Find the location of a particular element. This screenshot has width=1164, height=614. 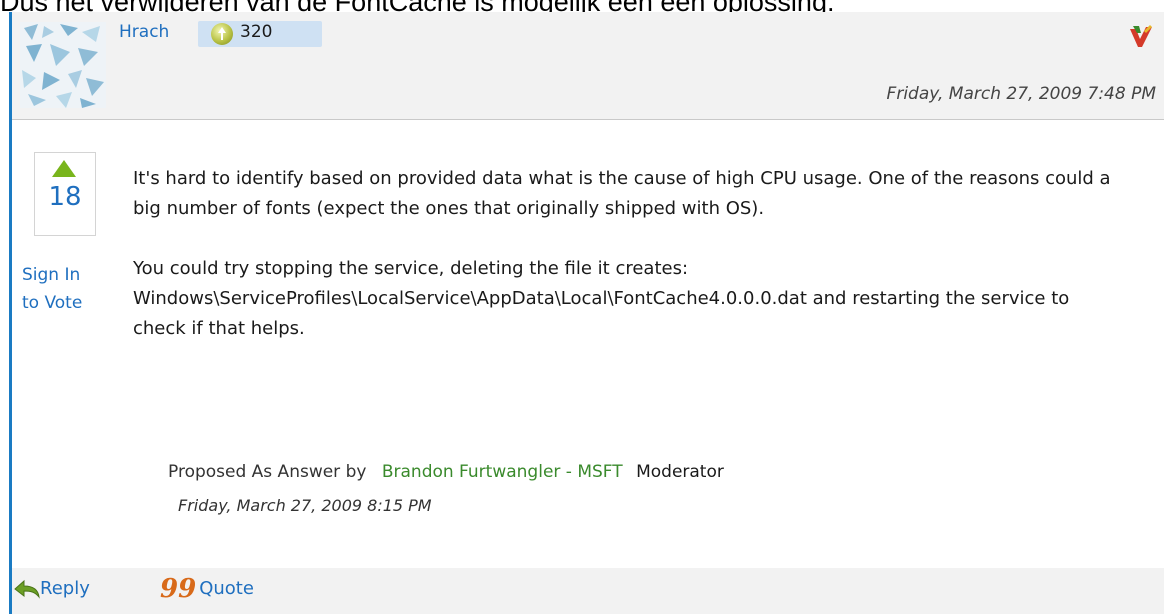

proposed-by-link: Brandon Furtwangler - MSFT is located at coordinates (502, 472).